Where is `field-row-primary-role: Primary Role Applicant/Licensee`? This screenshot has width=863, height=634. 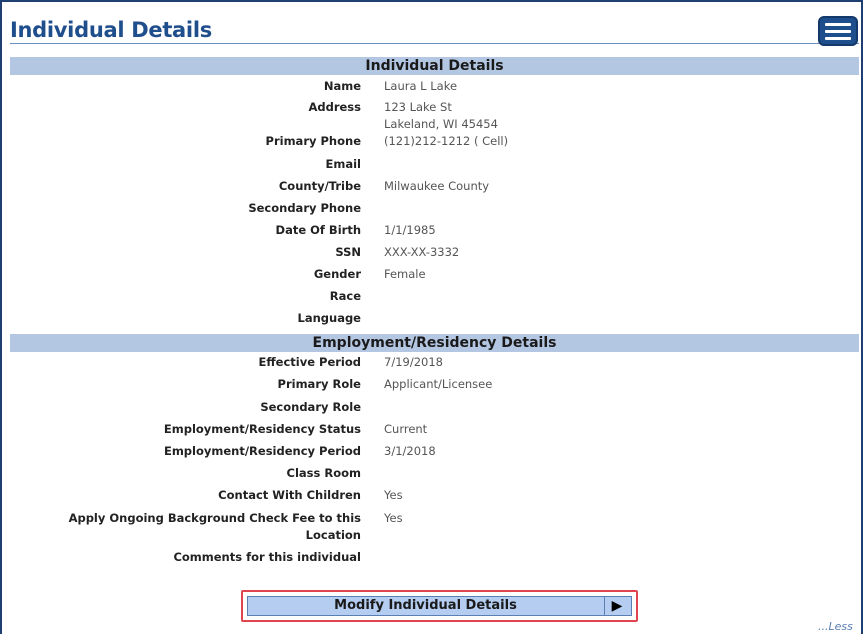
field-row-primary-role: Primary Role Applicant/Licensee is located at coordinates (434, 384).